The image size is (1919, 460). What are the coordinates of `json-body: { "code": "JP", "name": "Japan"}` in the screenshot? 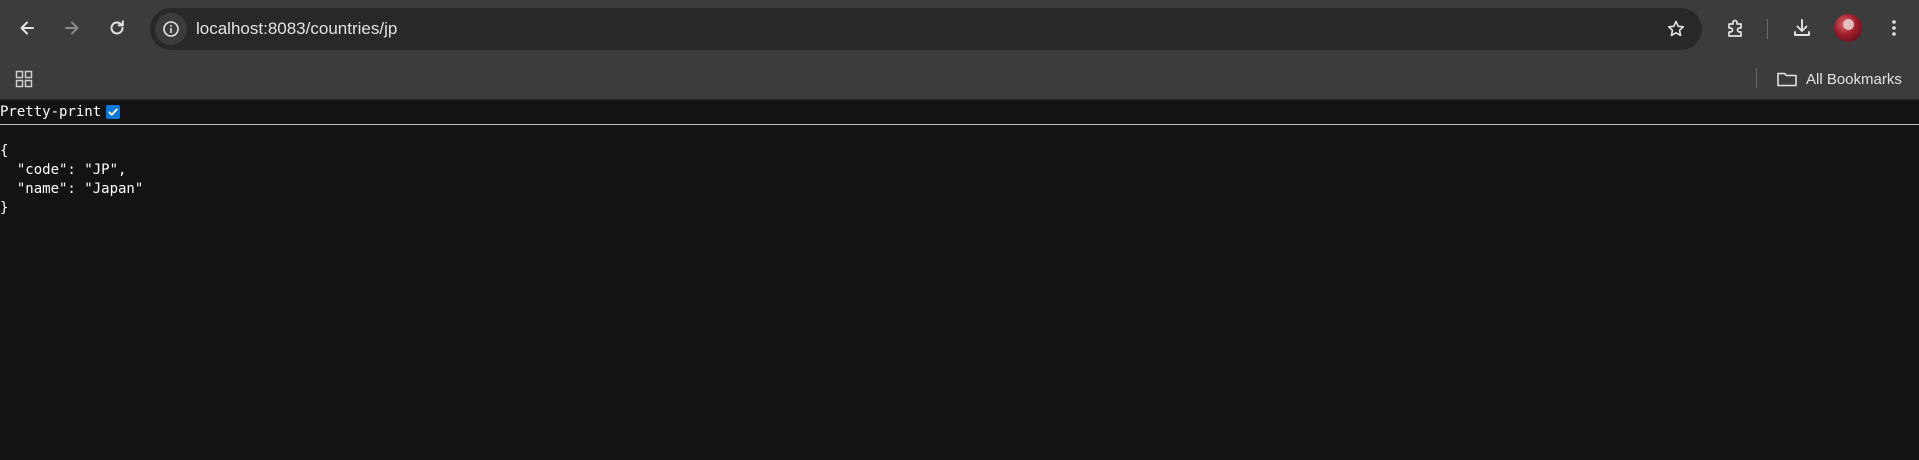 It's located at (71, 180).